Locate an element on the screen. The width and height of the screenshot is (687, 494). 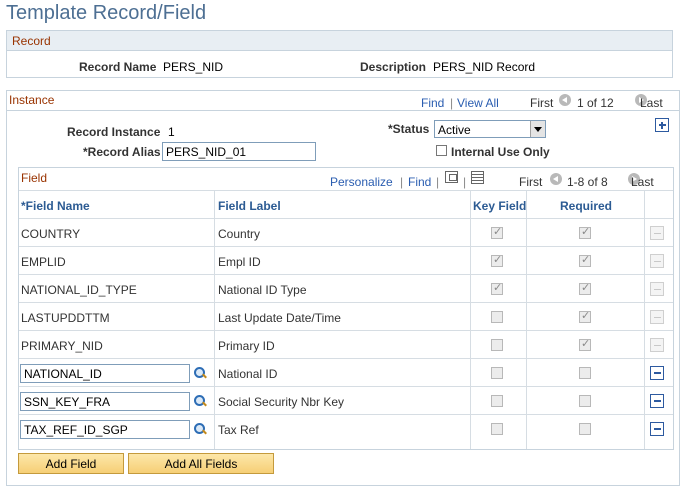
download-grid-icon is located at coordinates (477, 177).